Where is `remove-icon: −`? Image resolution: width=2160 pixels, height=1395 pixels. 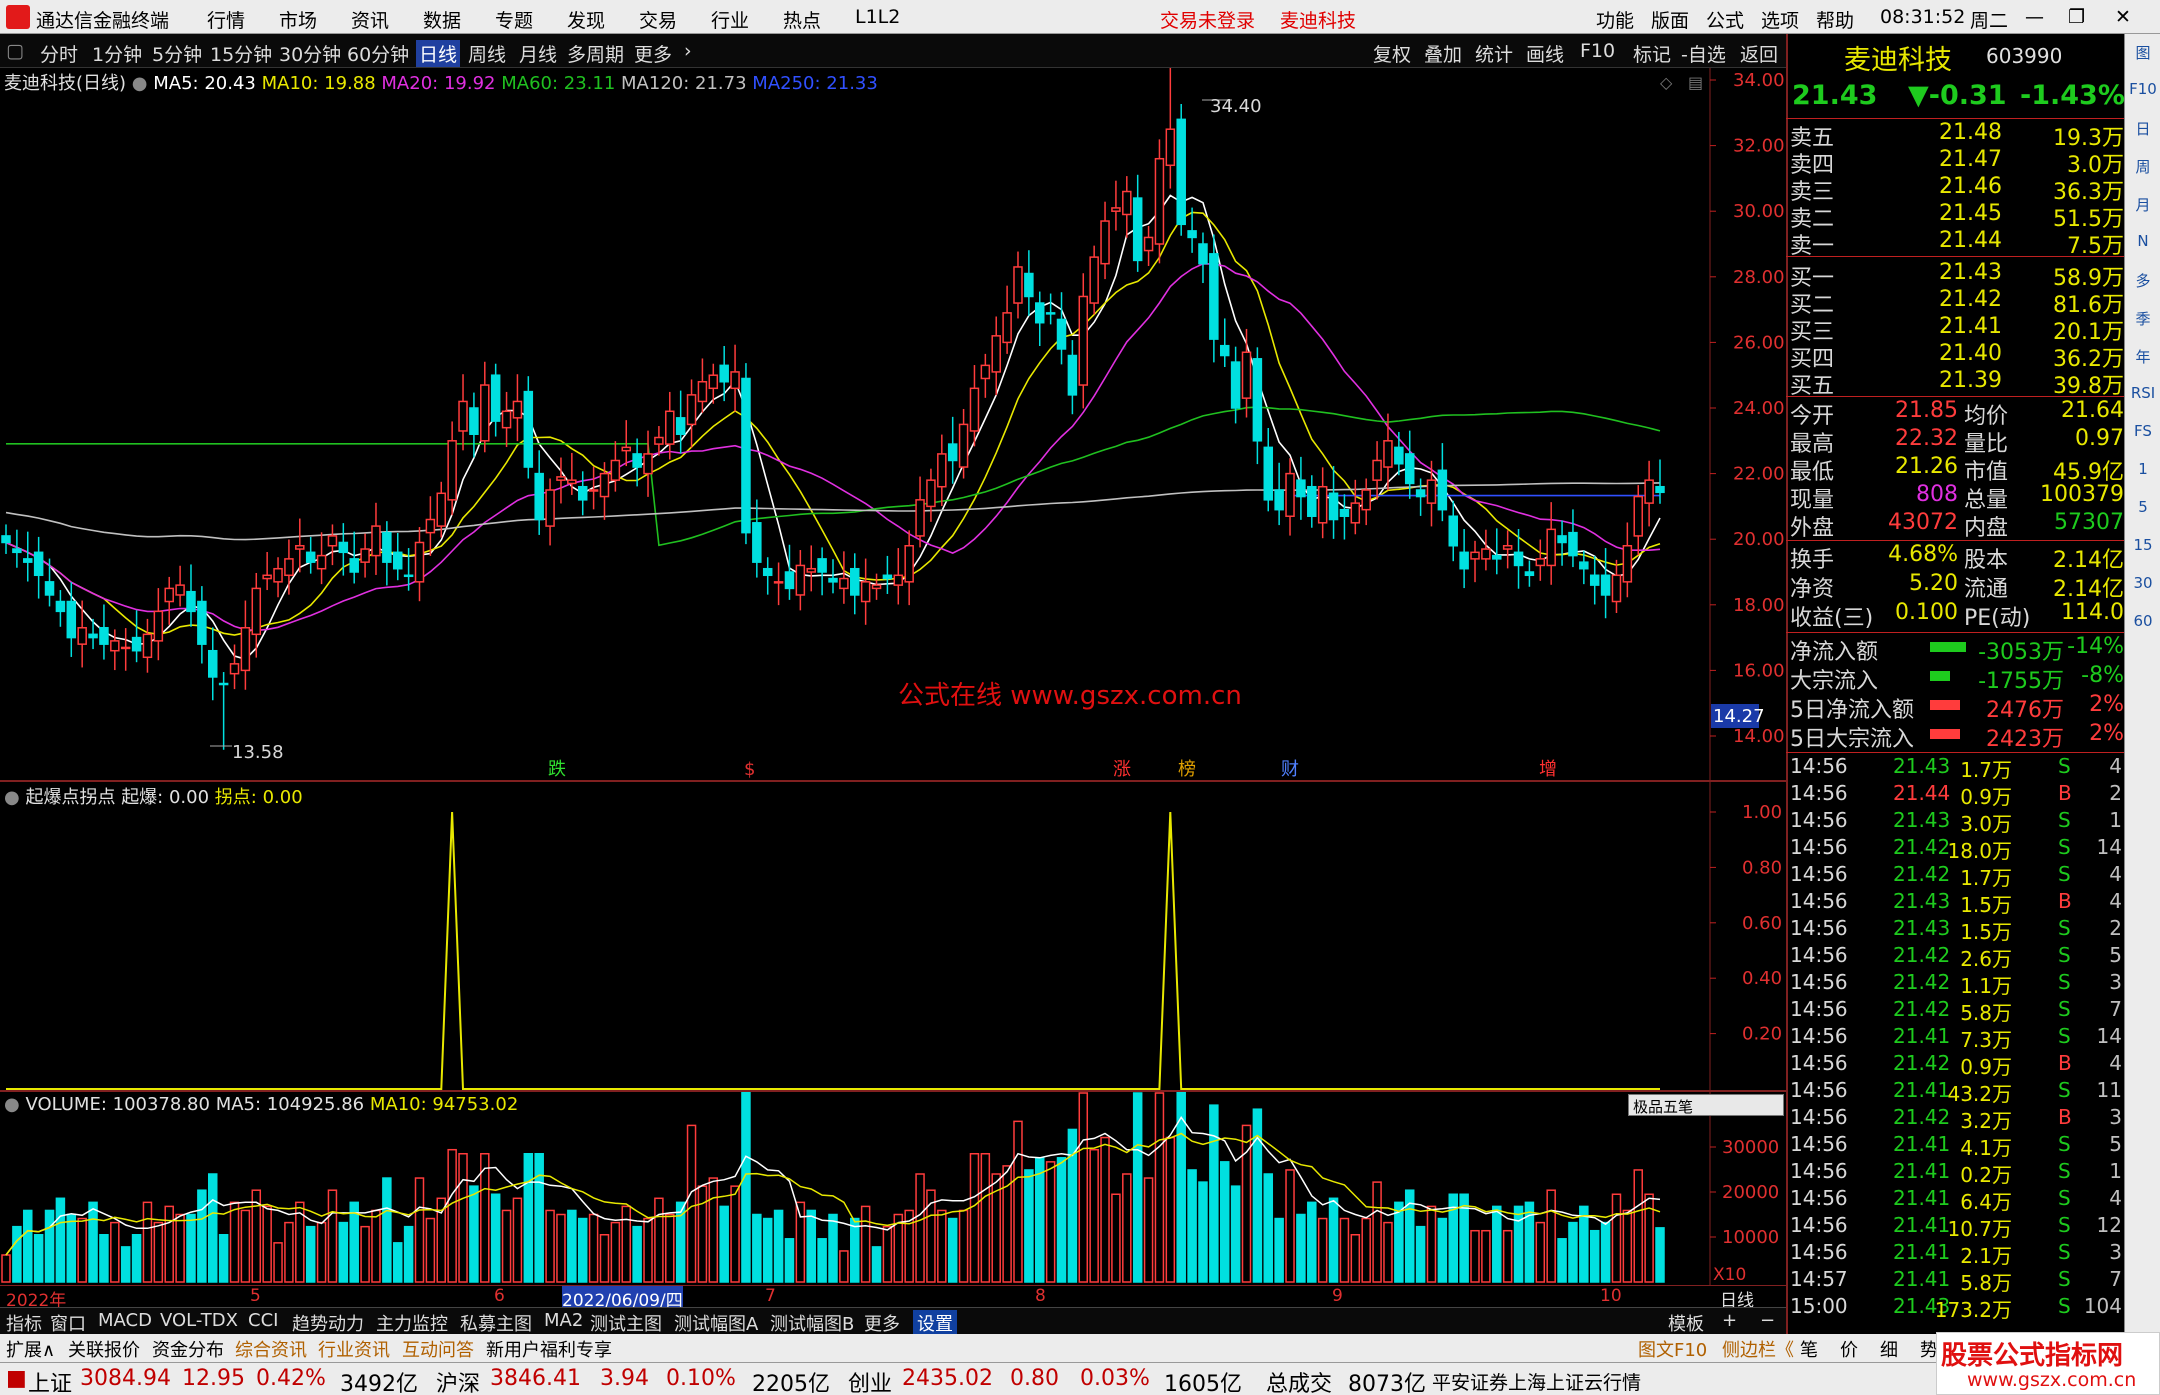
remove-icon: − is located at coordinates (1767, 1320).